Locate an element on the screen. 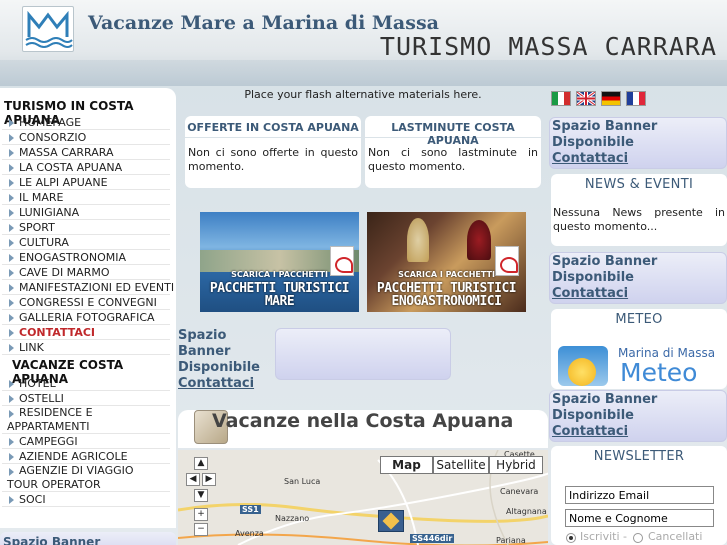 Image resolution: width=727 pixels, height=545 pixels. menu-item-soci: SOCI is located at coordinates (86, 499).